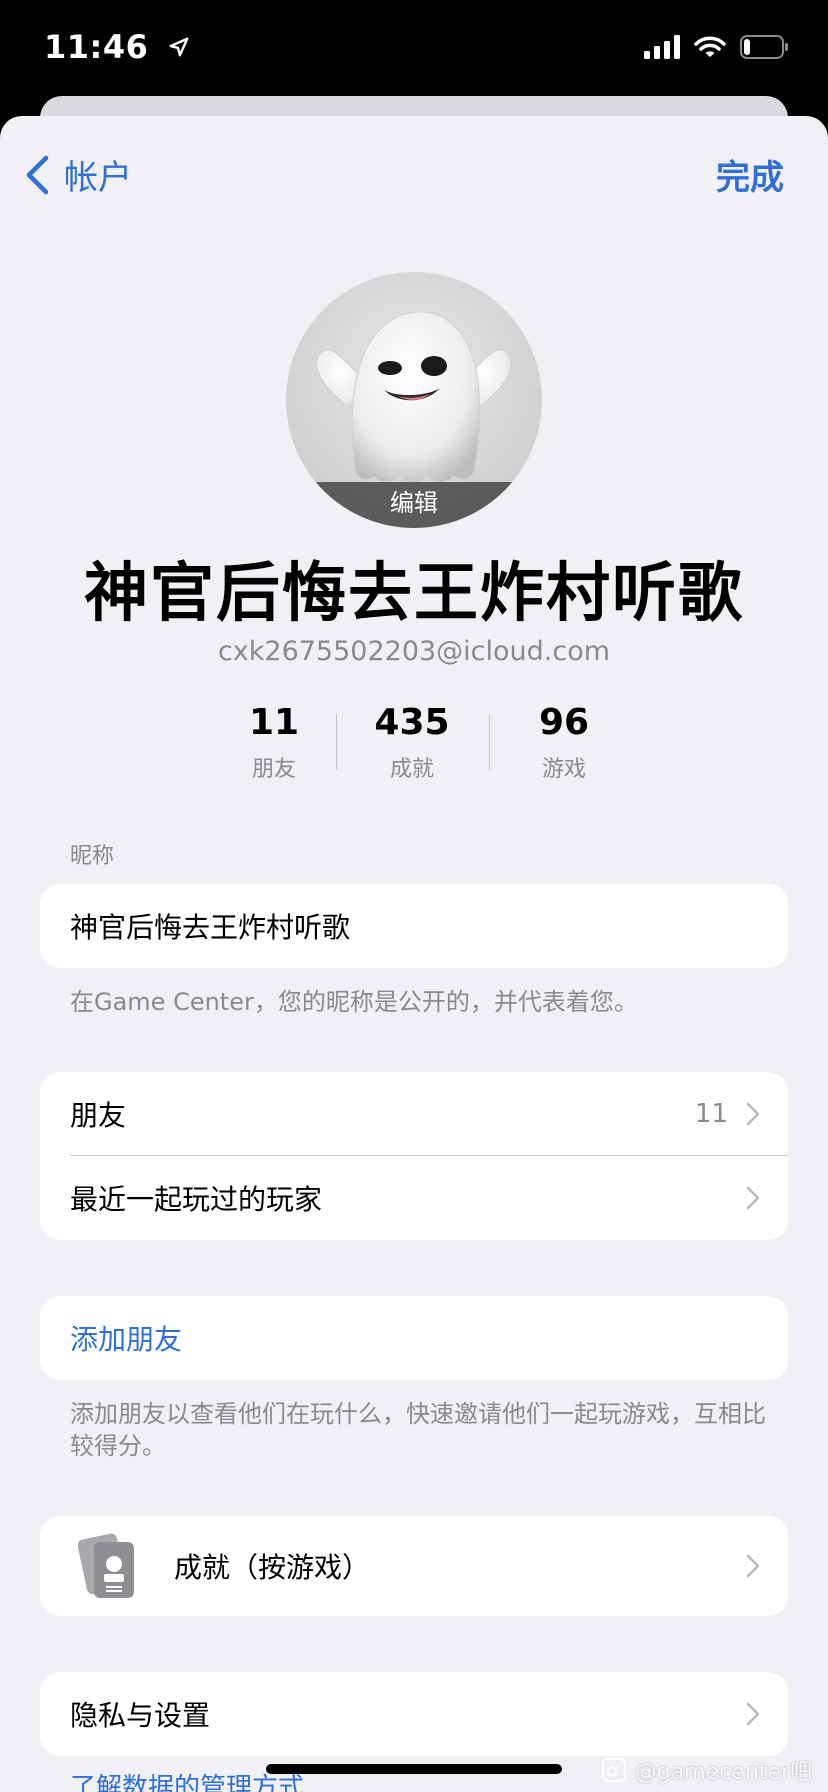 The width and height of the screenshot is (828, 1792). Describe the element at coordinates (98, 178) in the screenshot. I see `back-label: 帐户` at that location.